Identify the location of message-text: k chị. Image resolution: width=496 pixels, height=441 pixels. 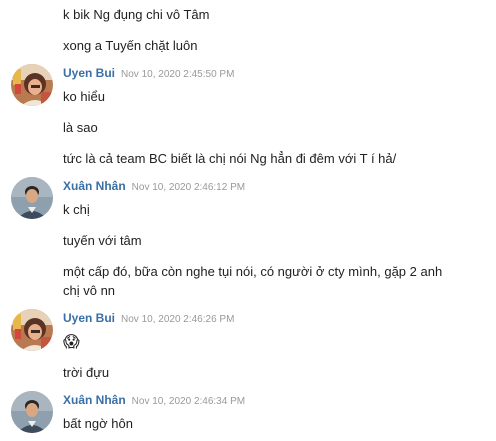
(76, 209).